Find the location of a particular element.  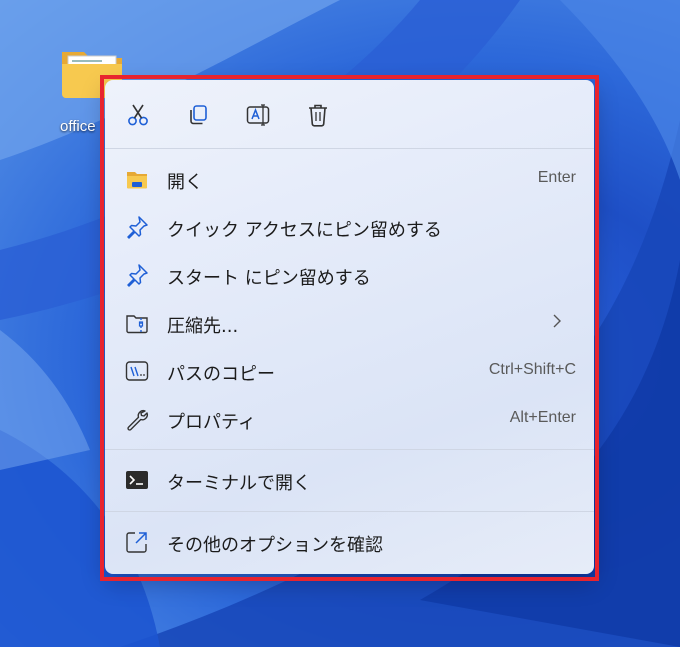

menu-item-label: パスのコピー is located at coordinates (221, 374).